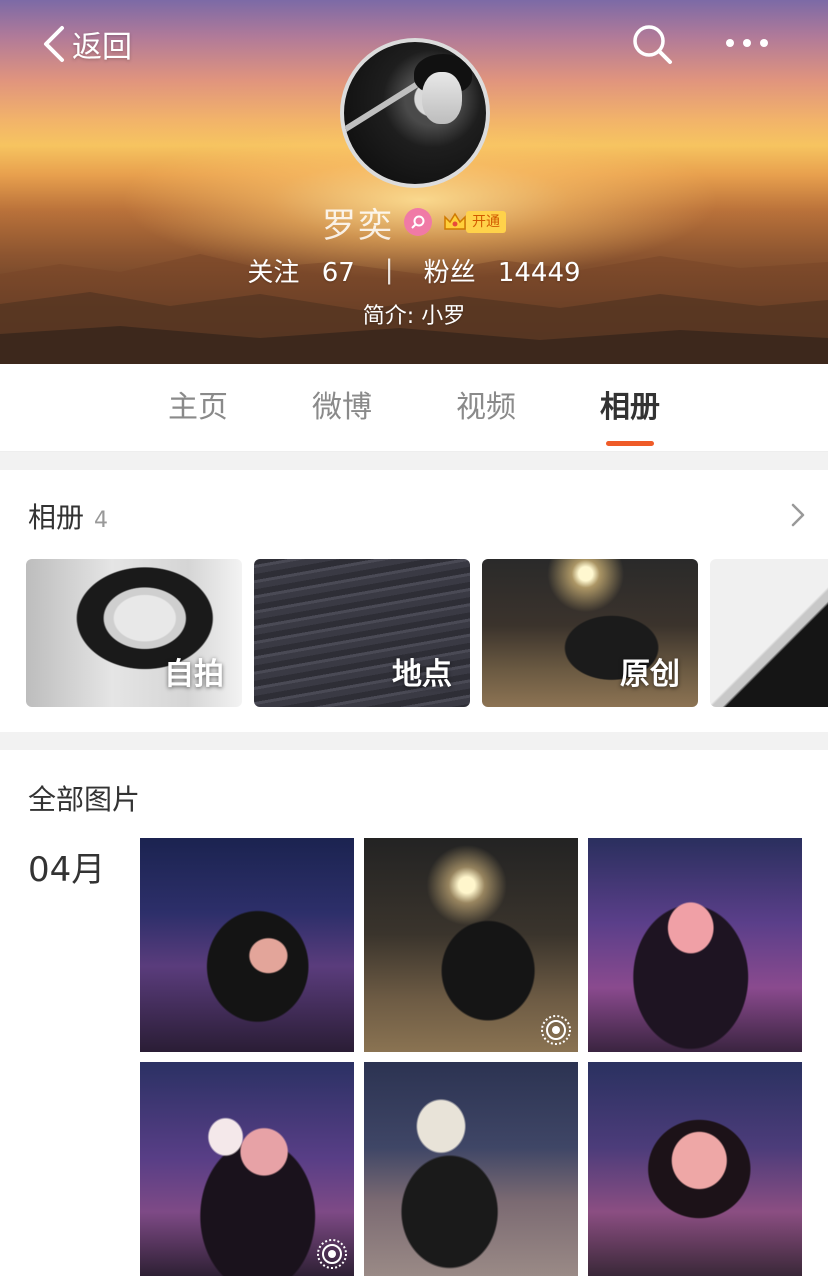 This screenshot has width=828, height=1279. I want to click on avatar, so click(415, 113).